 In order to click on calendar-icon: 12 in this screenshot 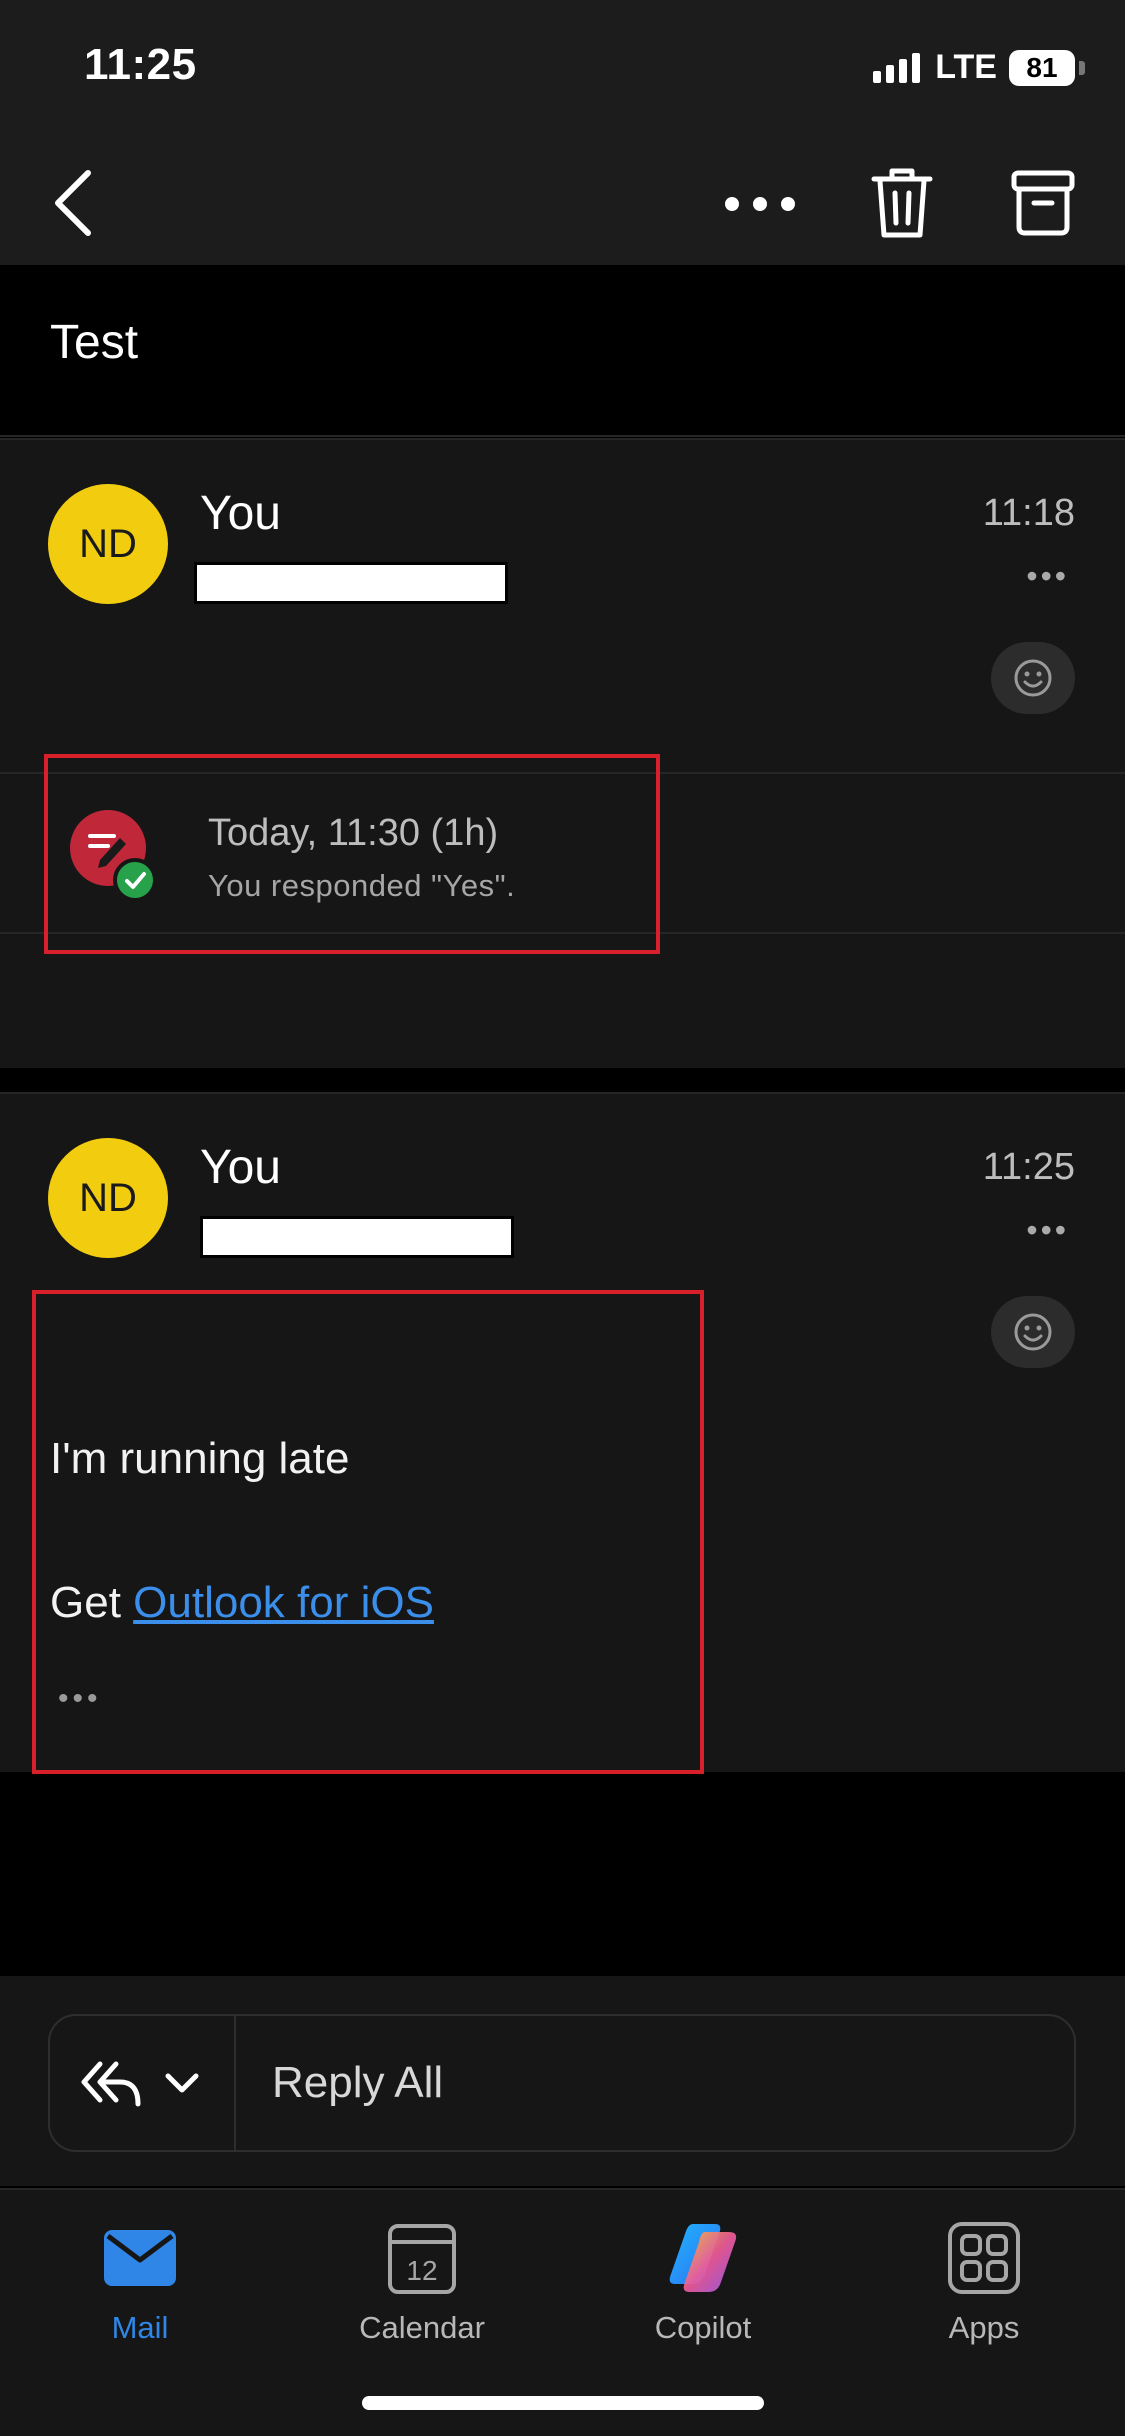, I will do `click(422, 2259)`.